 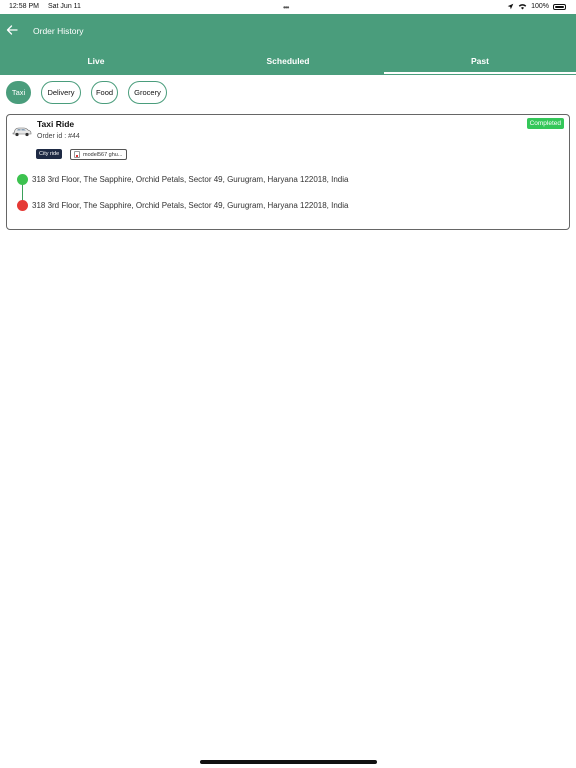 What do you see at coordinates (18, 92) in the screenshot?
I see `category-chip-taxi: Taxi` at bounding box center [18, 92].